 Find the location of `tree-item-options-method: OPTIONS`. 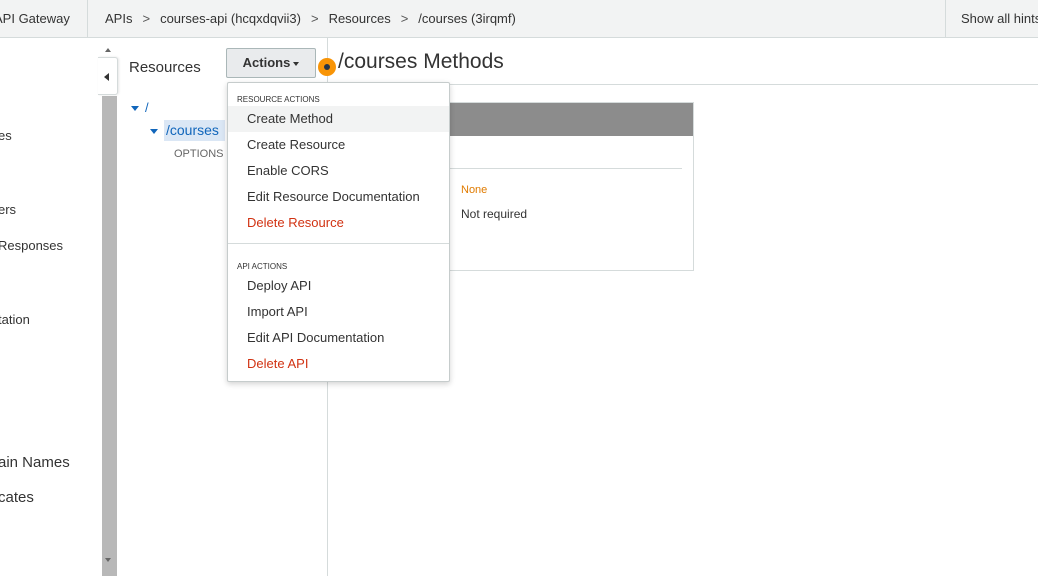

tree-item-options-method: OPTIONS is located at coordinates (199, 154).